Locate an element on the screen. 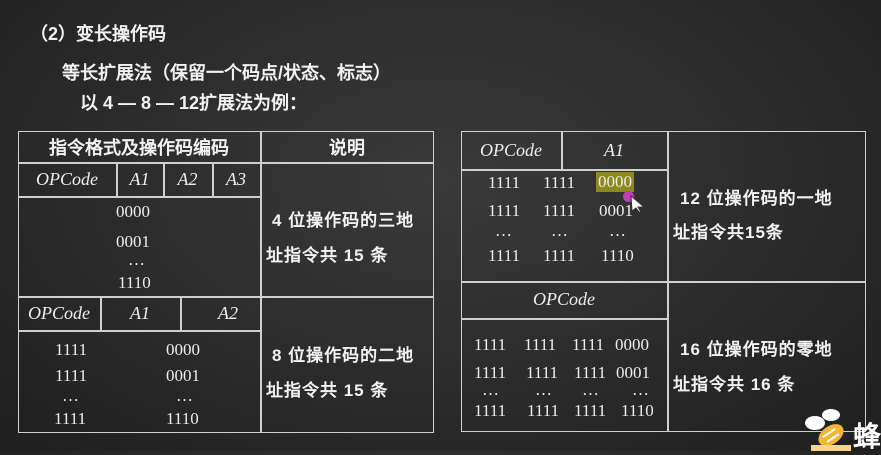 The width and height of the screenshot is (881, 455). subtitle: 等长扩展法（保留一个码点/状态、标志） is located at coordinates (226, 73).